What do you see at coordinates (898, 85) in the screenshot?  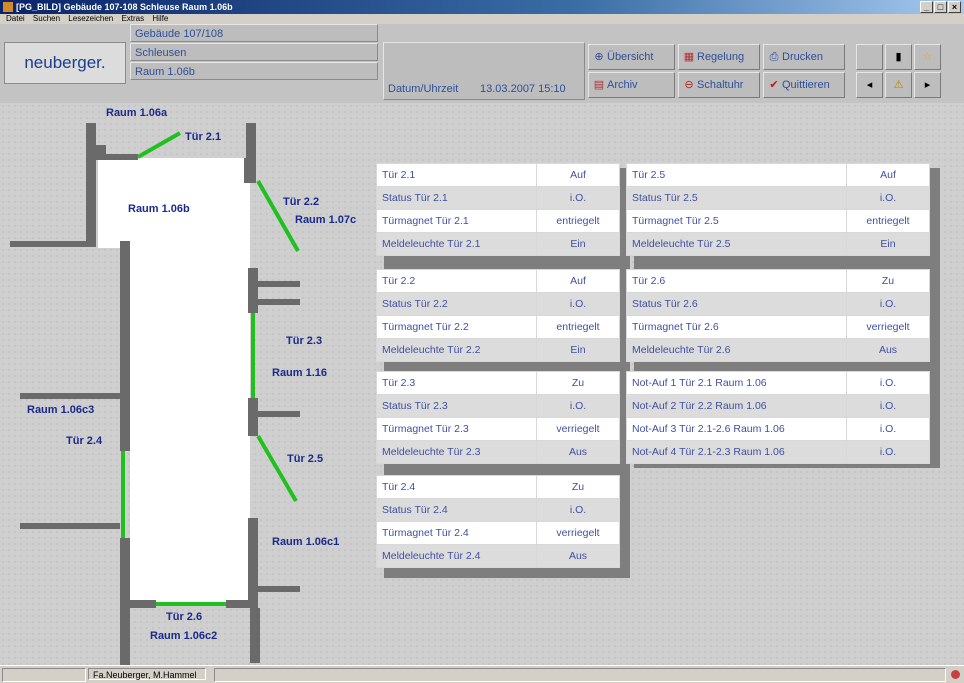 I see `warning-icon: ⚠` at bounding box center [898, 85].